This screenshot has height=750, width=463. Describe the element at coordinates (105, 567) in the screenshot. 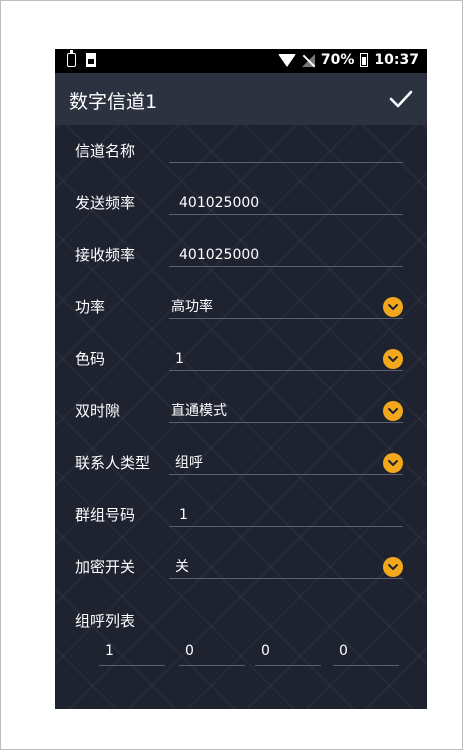

I see `encryption-label: 加密开关` at that location.